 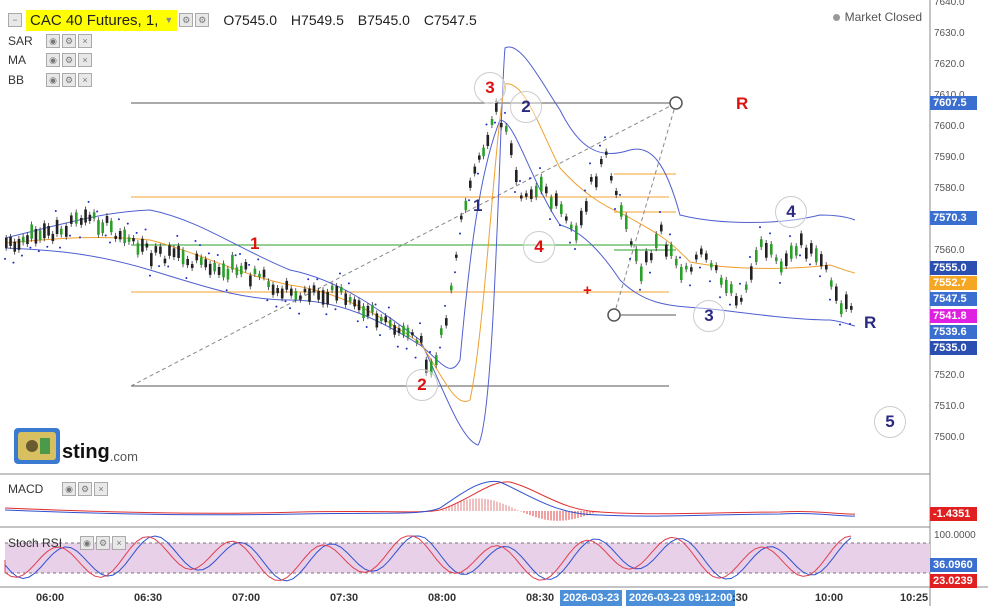 What do you see at coordinates (949, 437) in the screenshot?
I see `price-tick: 7500.0` at bounding box center [949, 437].